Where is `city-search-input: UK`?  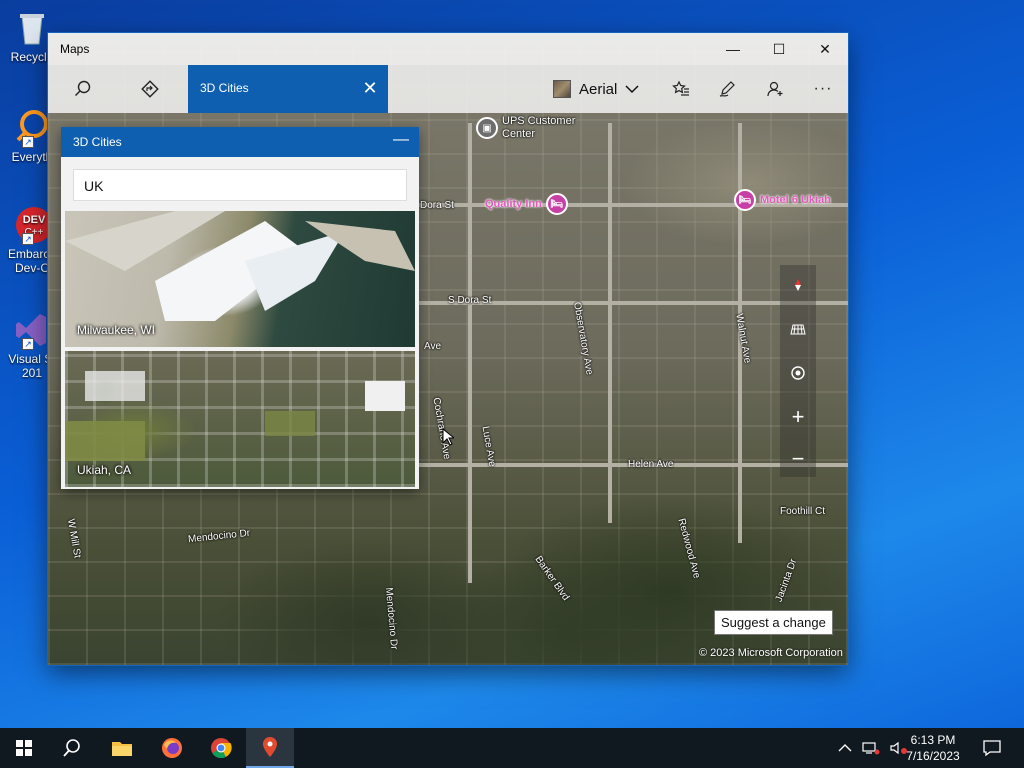 city-search-input: UK is located at coordinates (240, 185).